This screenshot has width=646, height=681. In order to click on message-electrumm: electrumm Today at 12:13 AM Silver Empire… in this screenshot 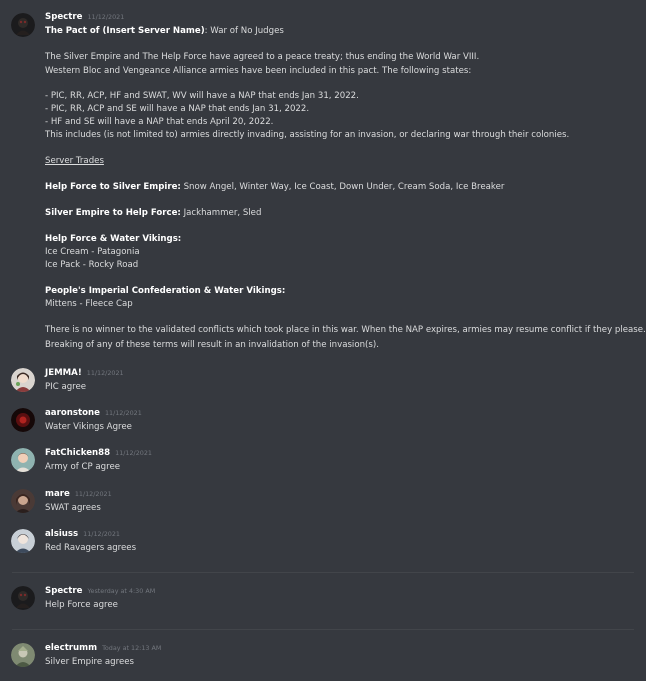, I will do `click(323, 655)`.